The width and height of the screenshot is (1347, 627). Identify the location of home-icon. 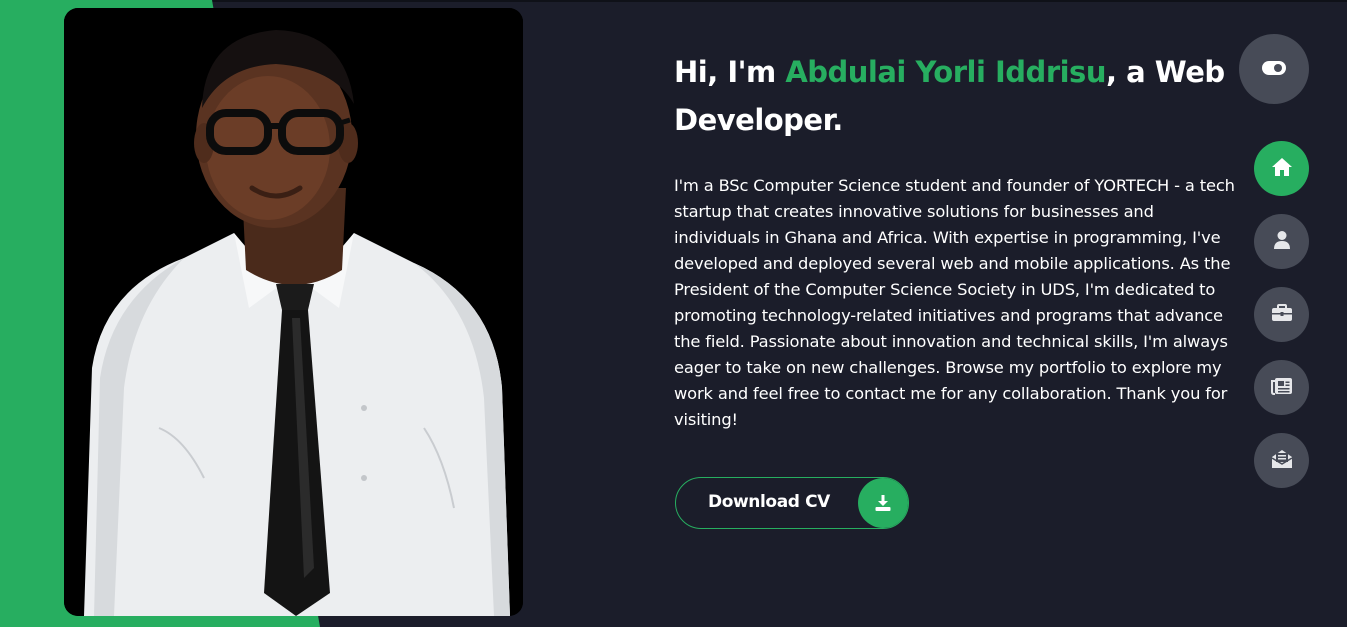
(1282, 169).